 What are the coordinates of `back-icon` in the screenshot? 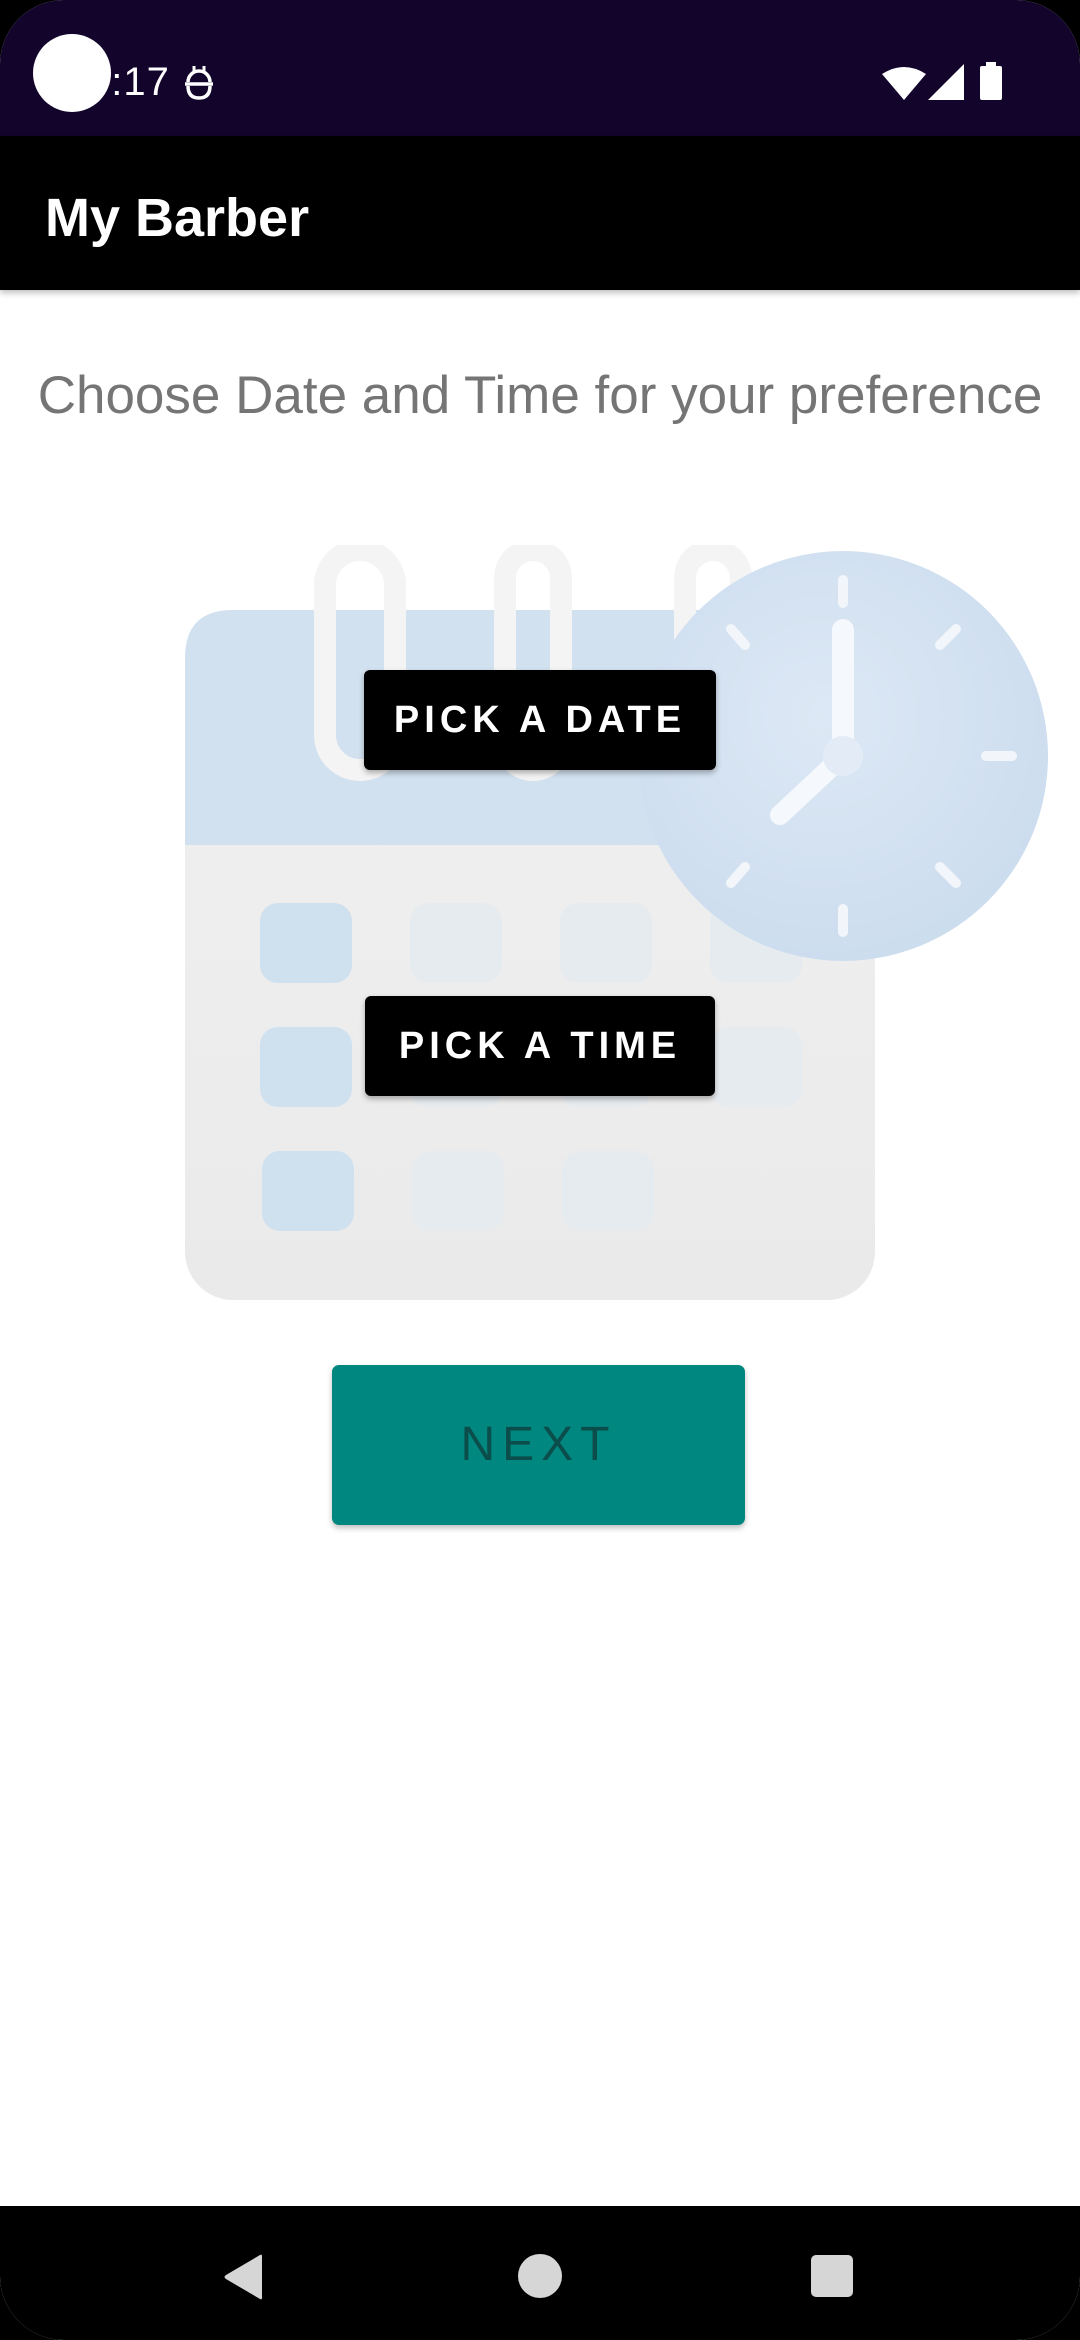 It's located at (243, 2277).